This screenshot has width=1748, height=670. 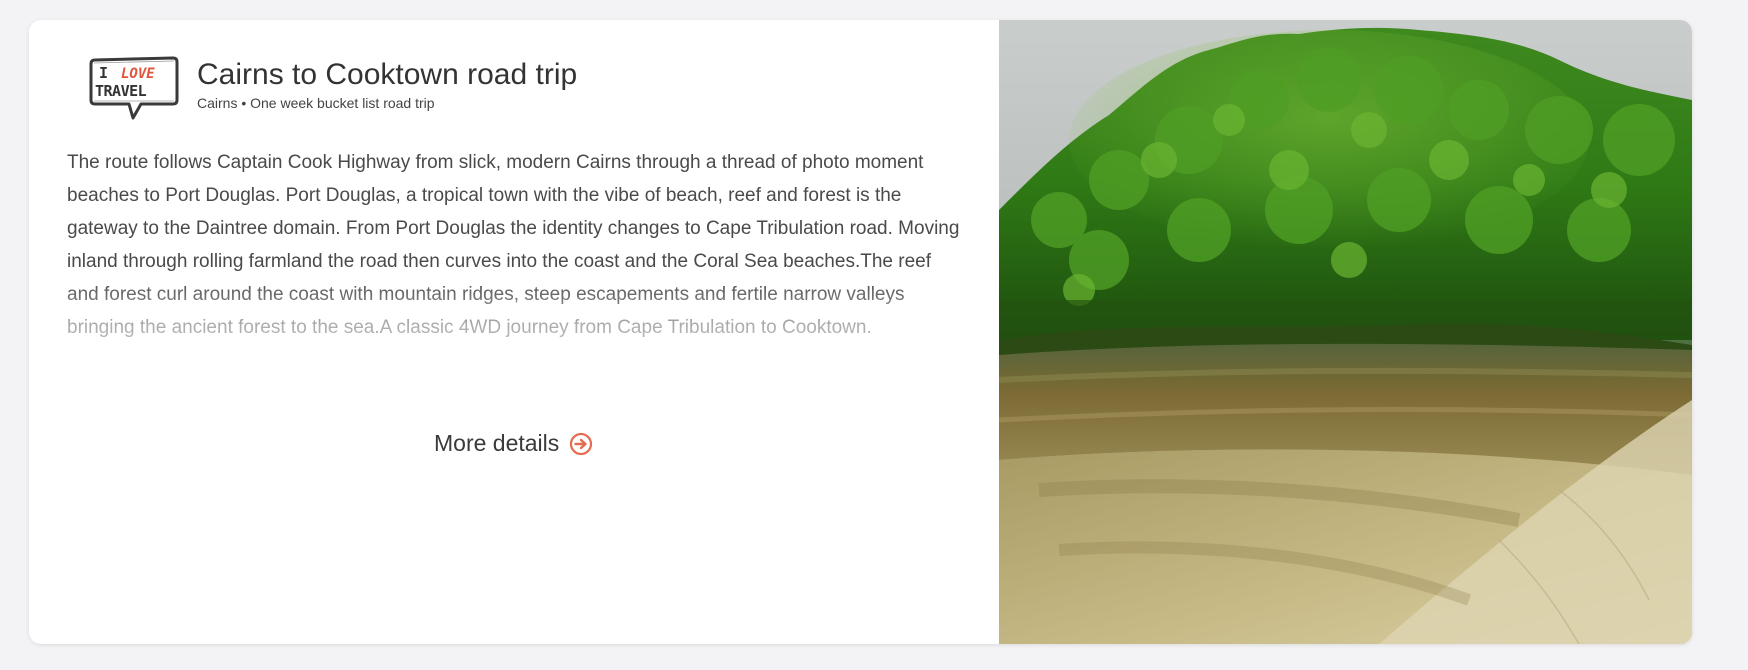 I want to click on logo-word-i: I, so click(x=103, y=73).